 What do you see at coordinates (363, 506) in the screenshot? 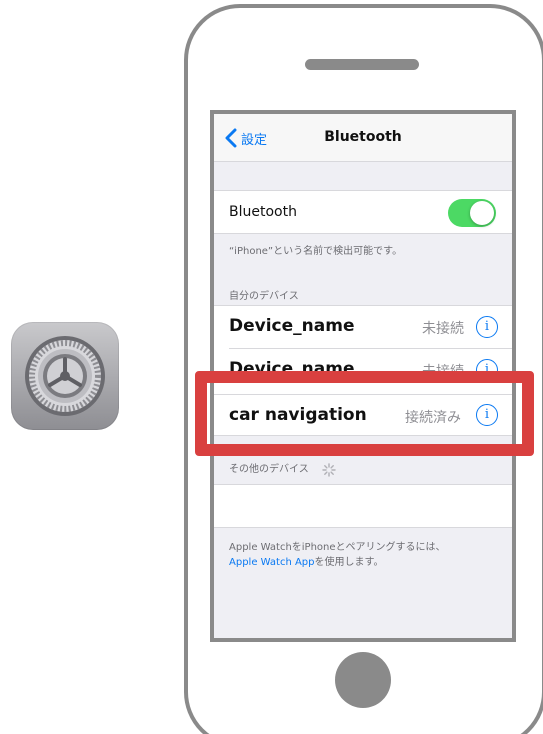
I see `other-devices-list` at bounding box center [363, 506].